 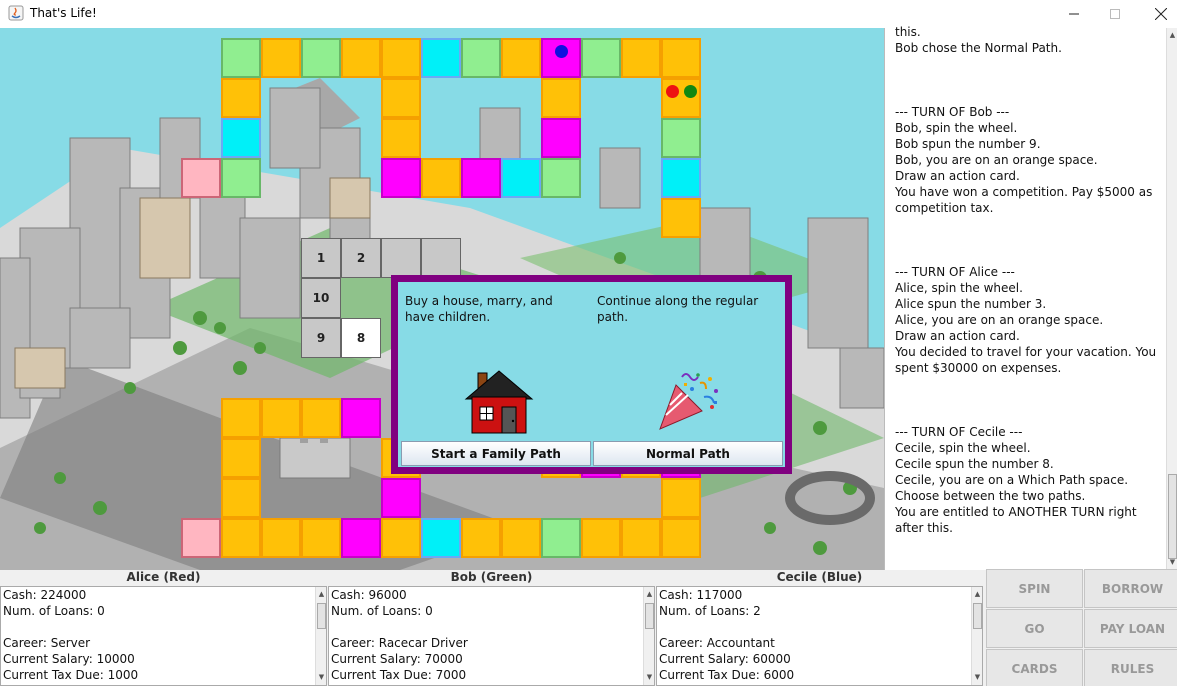 I want to click on number-cell: 9, so click(x=321, y=338).